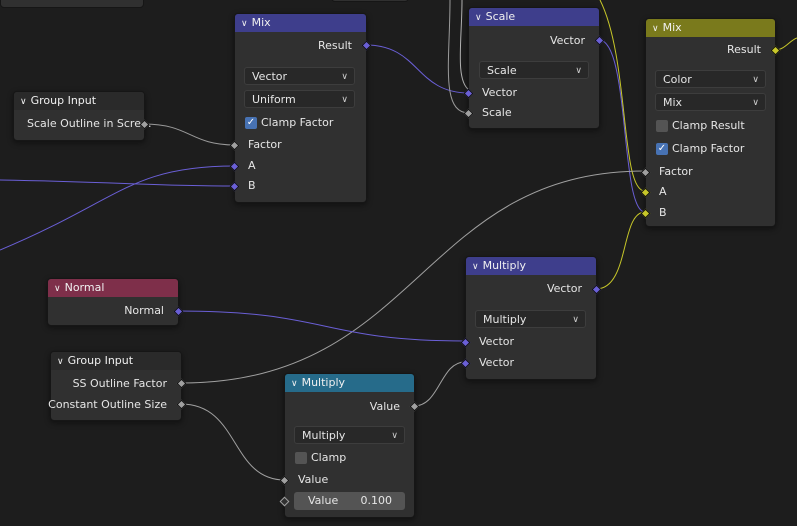 The height and width of the screenshot is (526, 797). I want to click on mix-color-header: ∨ Mix, so click(710, 28).